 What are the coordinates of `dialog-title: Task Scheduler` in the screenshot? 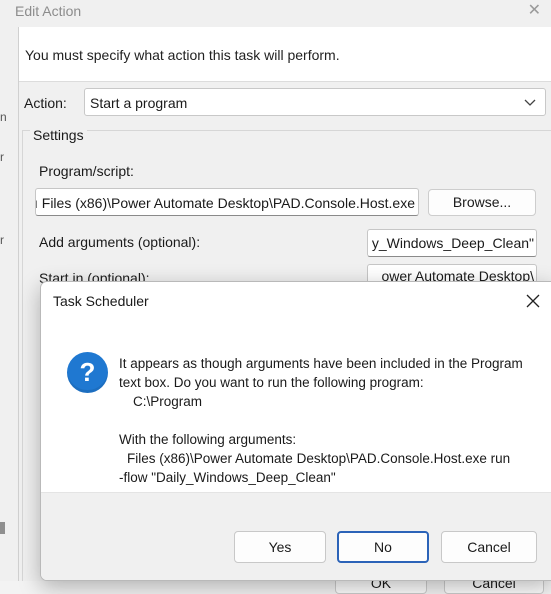 It's located at (101, 301).